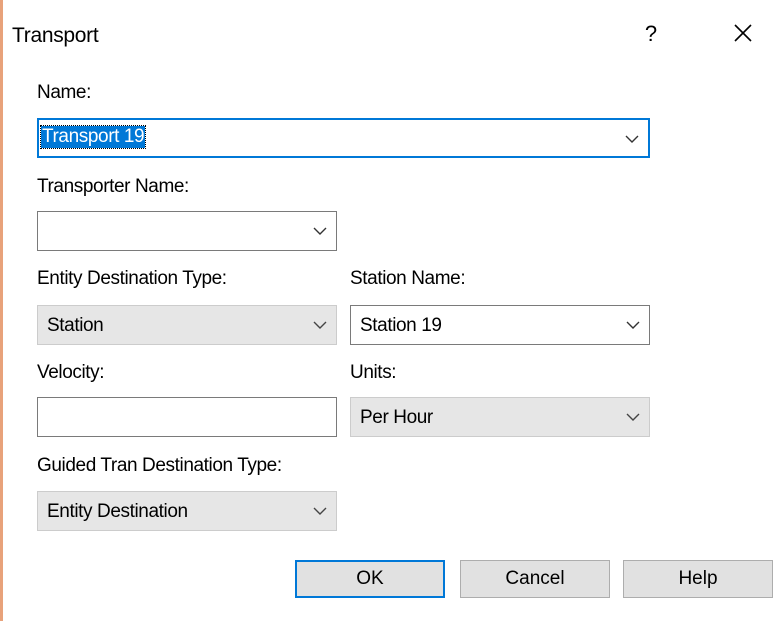 The height and width of the screenshot is (621, 782). What do you see at coordinates (159, 465) in the screenshot?
I see `guided-tran-destination-type-label: Guided Tran Destination Type:` at bounding box center [159, 465].